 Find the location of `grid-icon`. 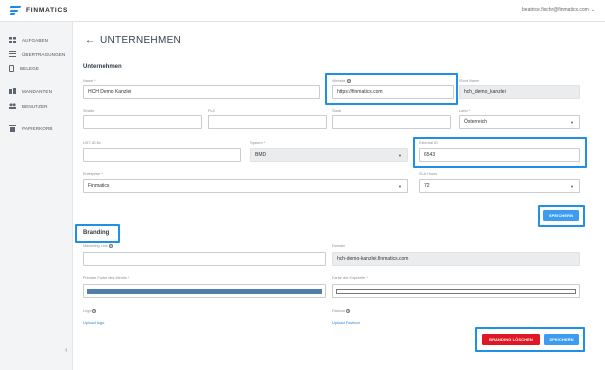

grid-icon is located at coordinates (12, 40).